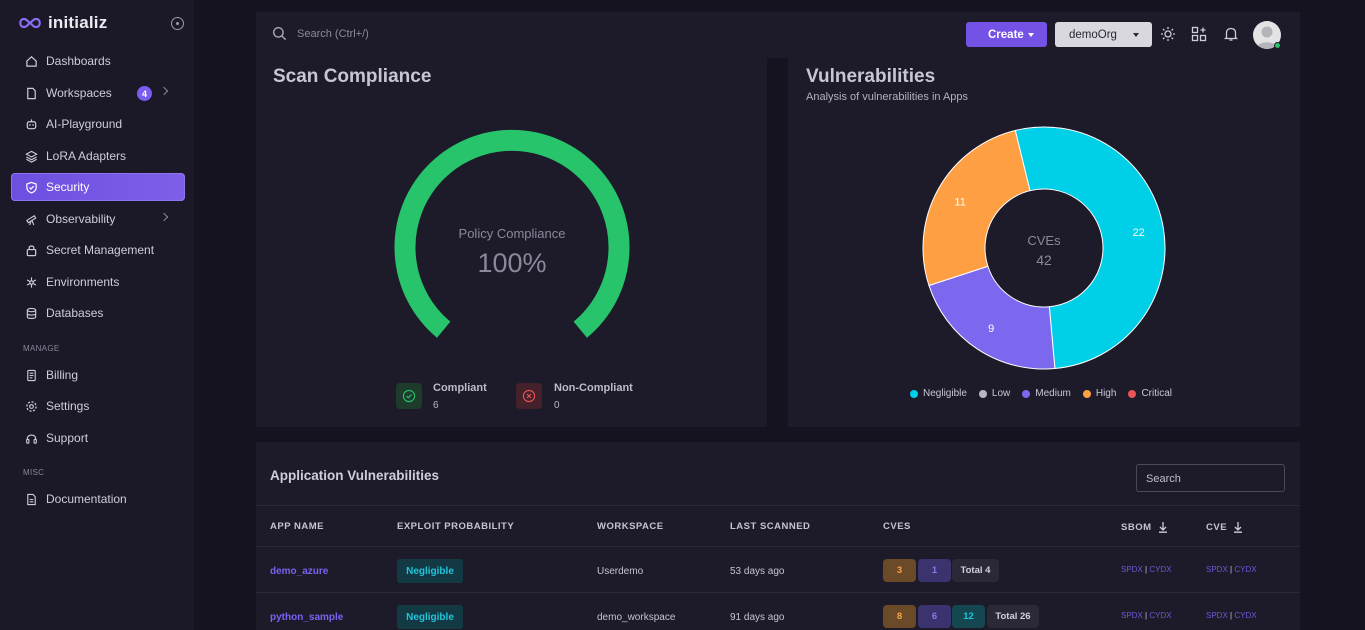 This screenshot has height=630, width=1365. Describe the element at coordinates (1044, 260) in the screenshot. I see `donut-center-value: 42` at that location.